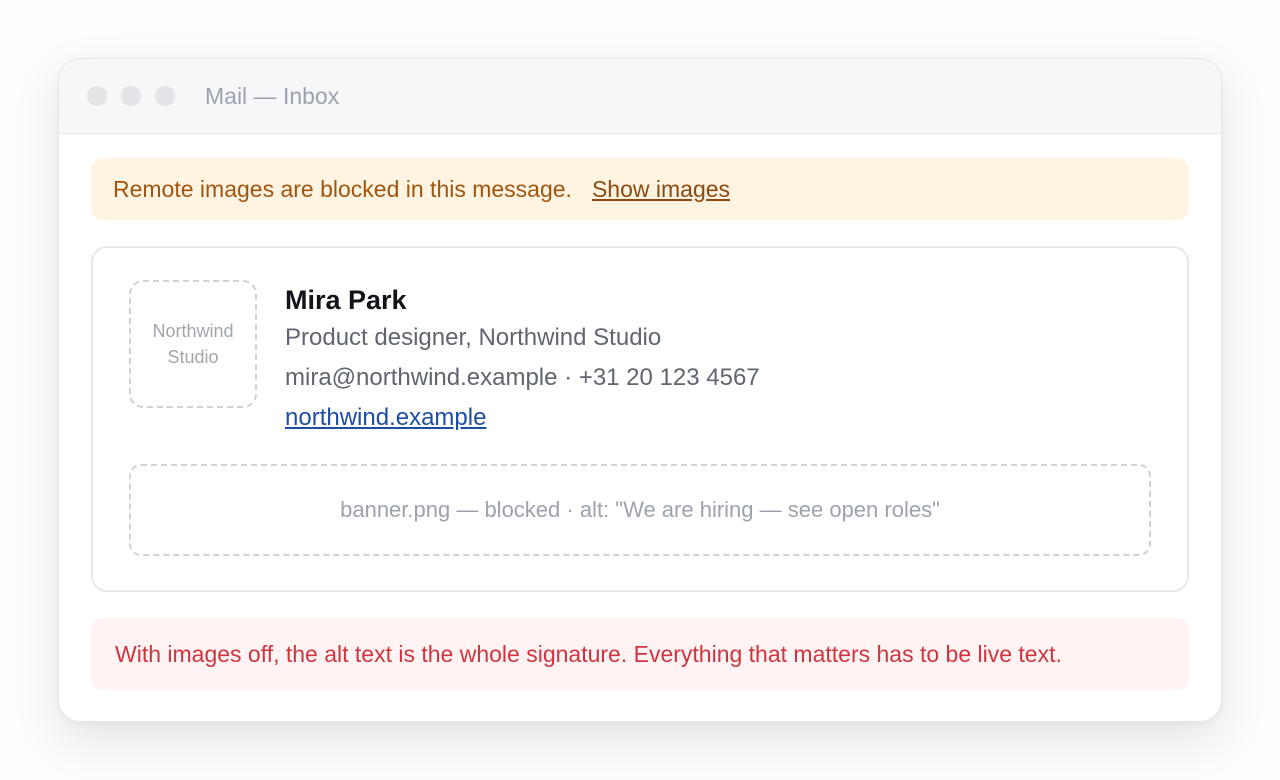 The height and width of the screenshot is (780, 1280). I want to click on close-window-button, so click(97, 96).